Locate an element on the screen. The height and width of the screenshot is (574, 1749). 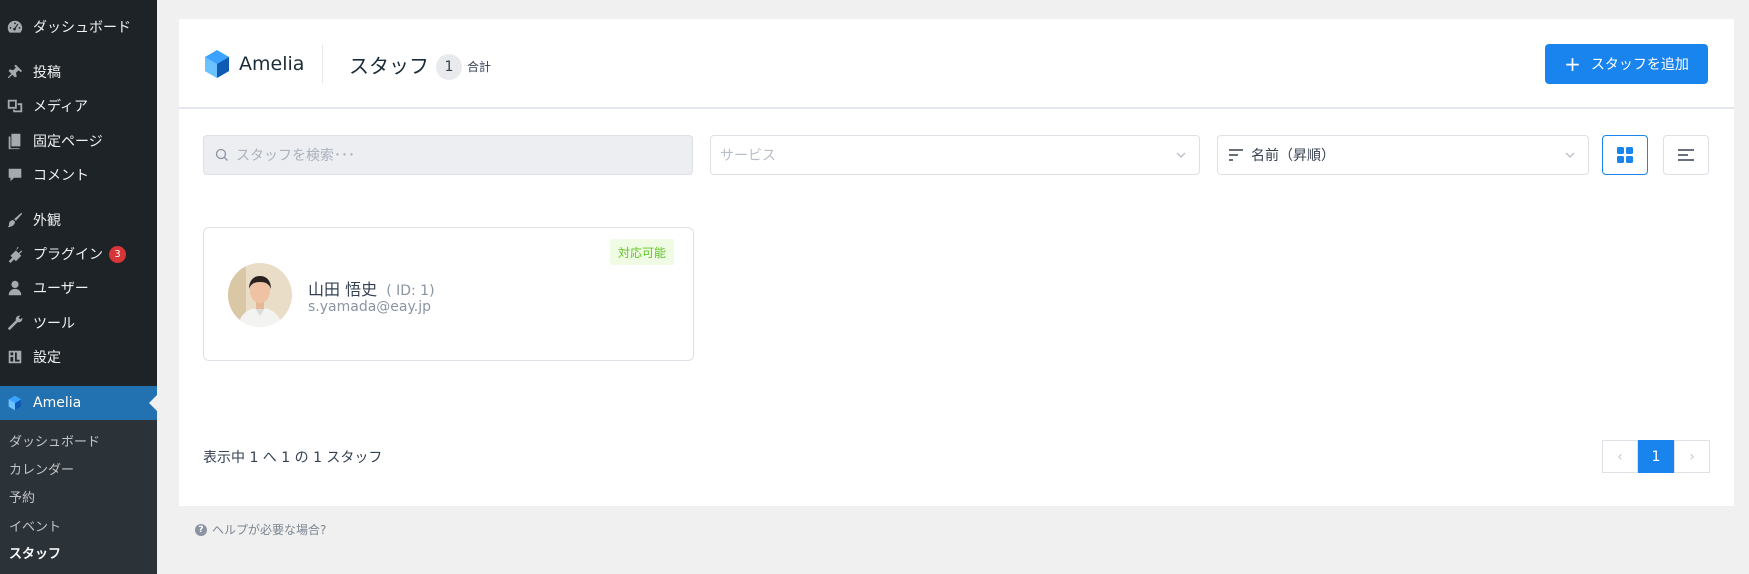
sidebar-item-plugins: プラグイン 3 is located at coordinates (78, 254).